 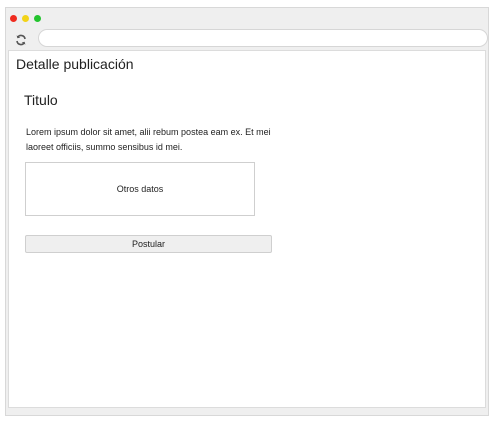 What do you see at coordinates (148, 244) in the screenshot?
I see `apply-button: Postular` at bounding box center [148, 244].